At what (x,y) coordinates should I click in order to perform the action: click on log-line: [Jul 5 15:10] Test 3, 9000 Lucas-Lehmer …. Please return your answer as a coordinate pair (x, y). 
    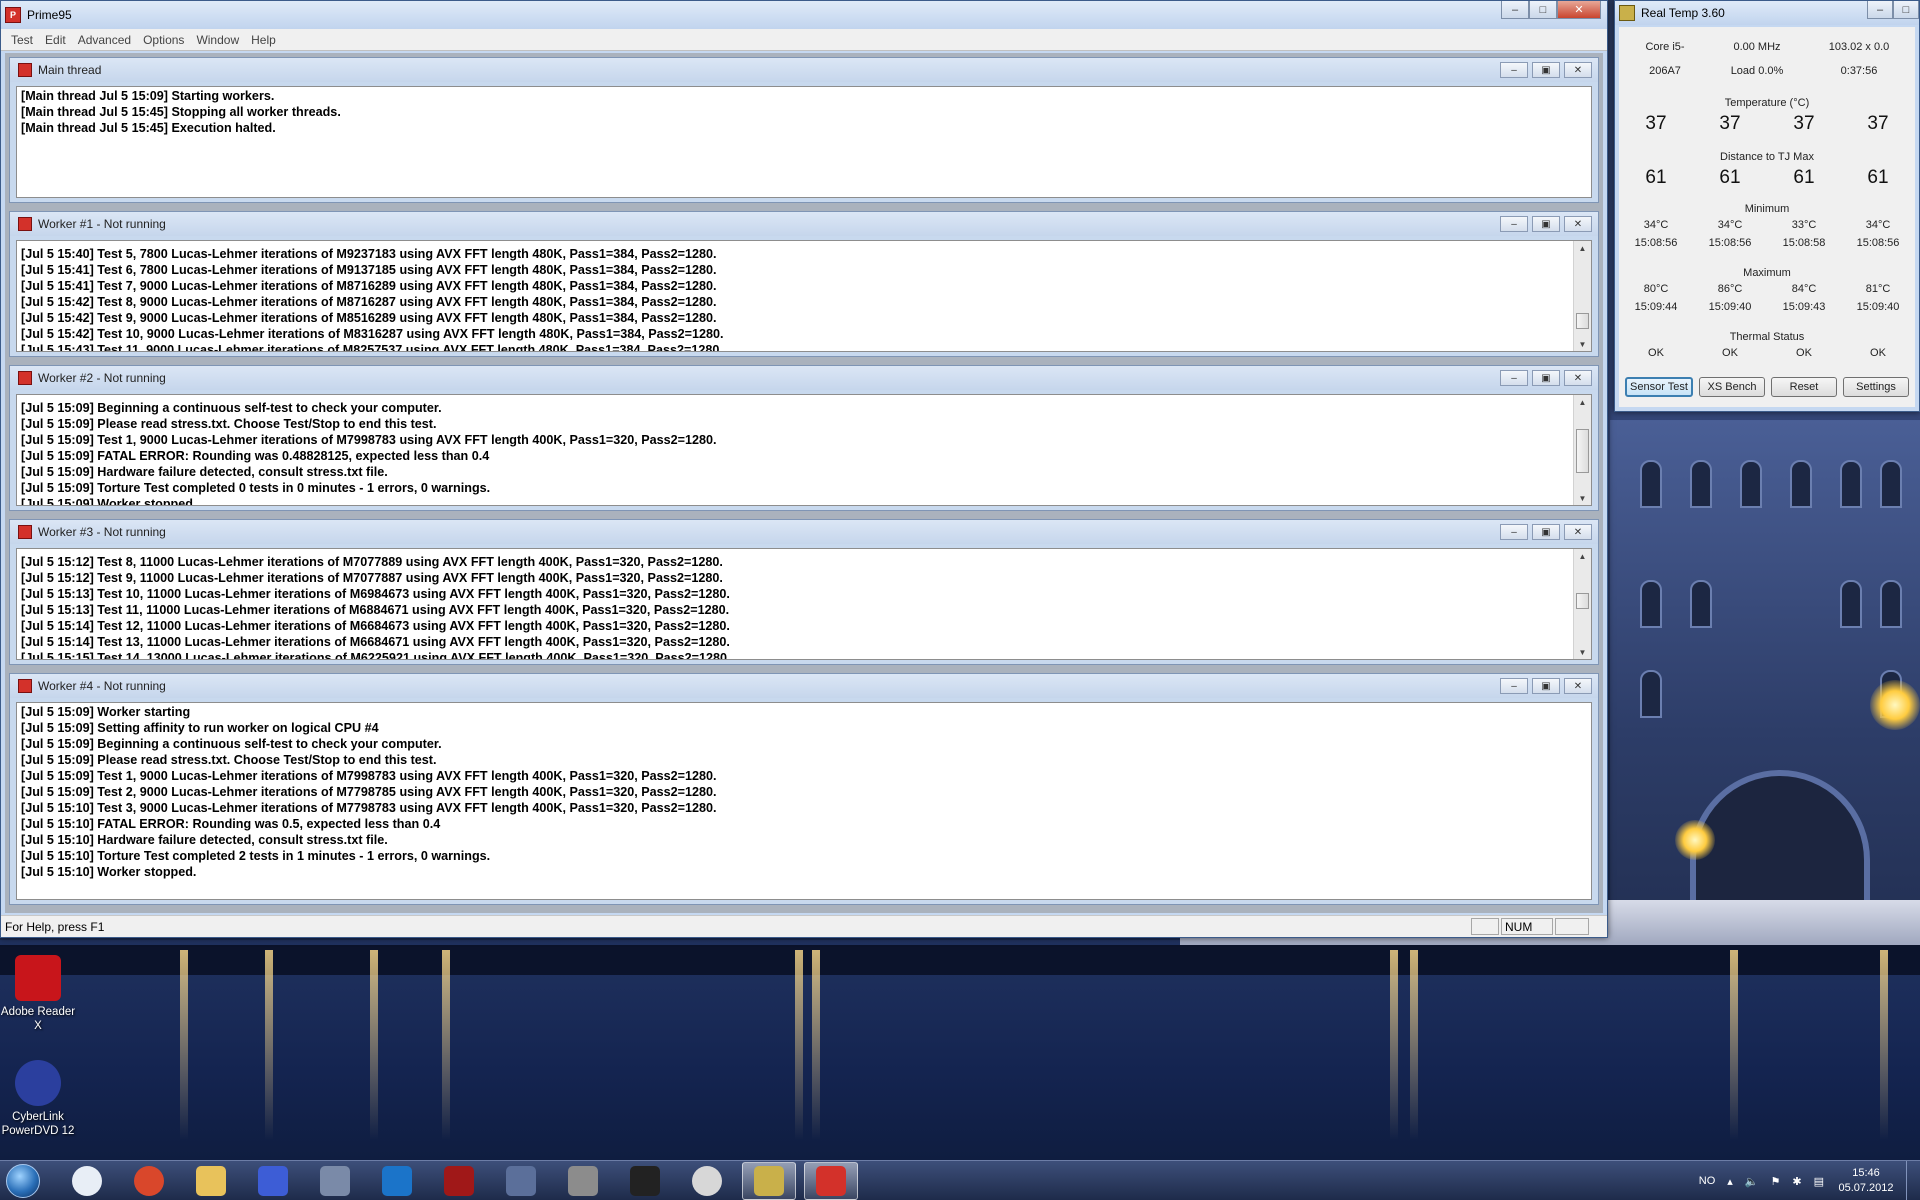
    Looking at the image, I should click on (369, 808).